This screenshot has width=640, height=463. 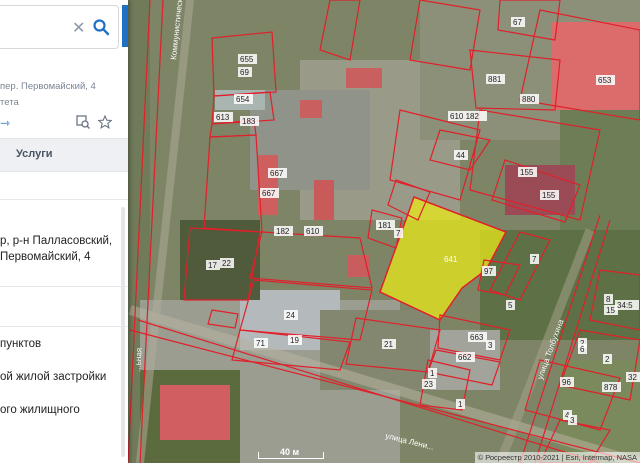 What do you see at coordinates (5, 123) in the screenshot?
I see `back-arrow-icon: ⇾` at bounding box center [5, 123].